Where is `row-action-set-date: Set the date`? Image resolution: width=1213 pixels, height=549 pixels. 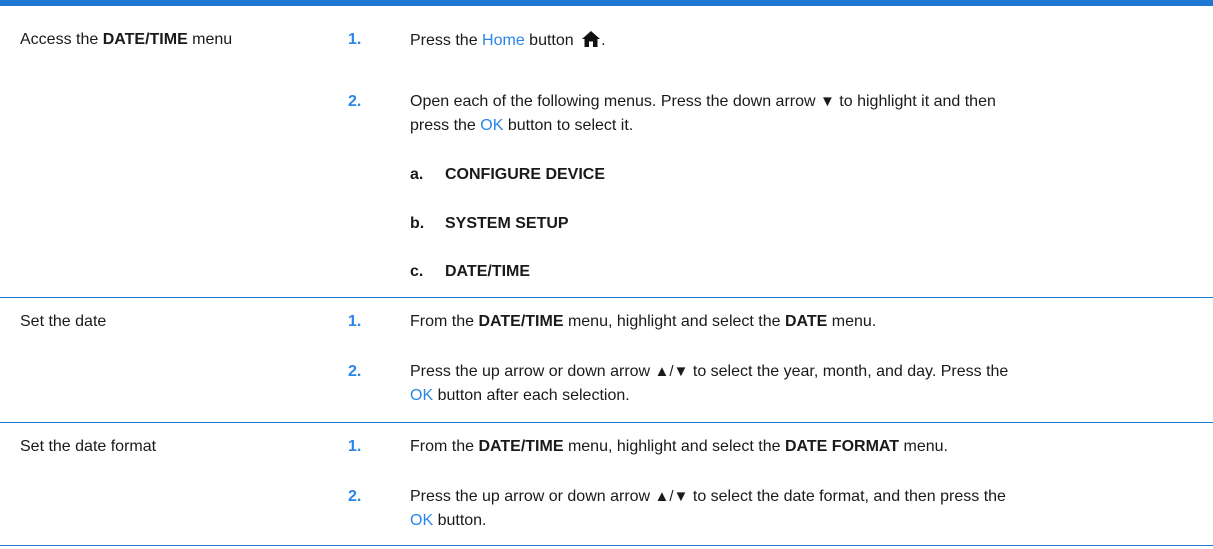 row-action-set-date: Set the date is located at coordinates (63, 321).